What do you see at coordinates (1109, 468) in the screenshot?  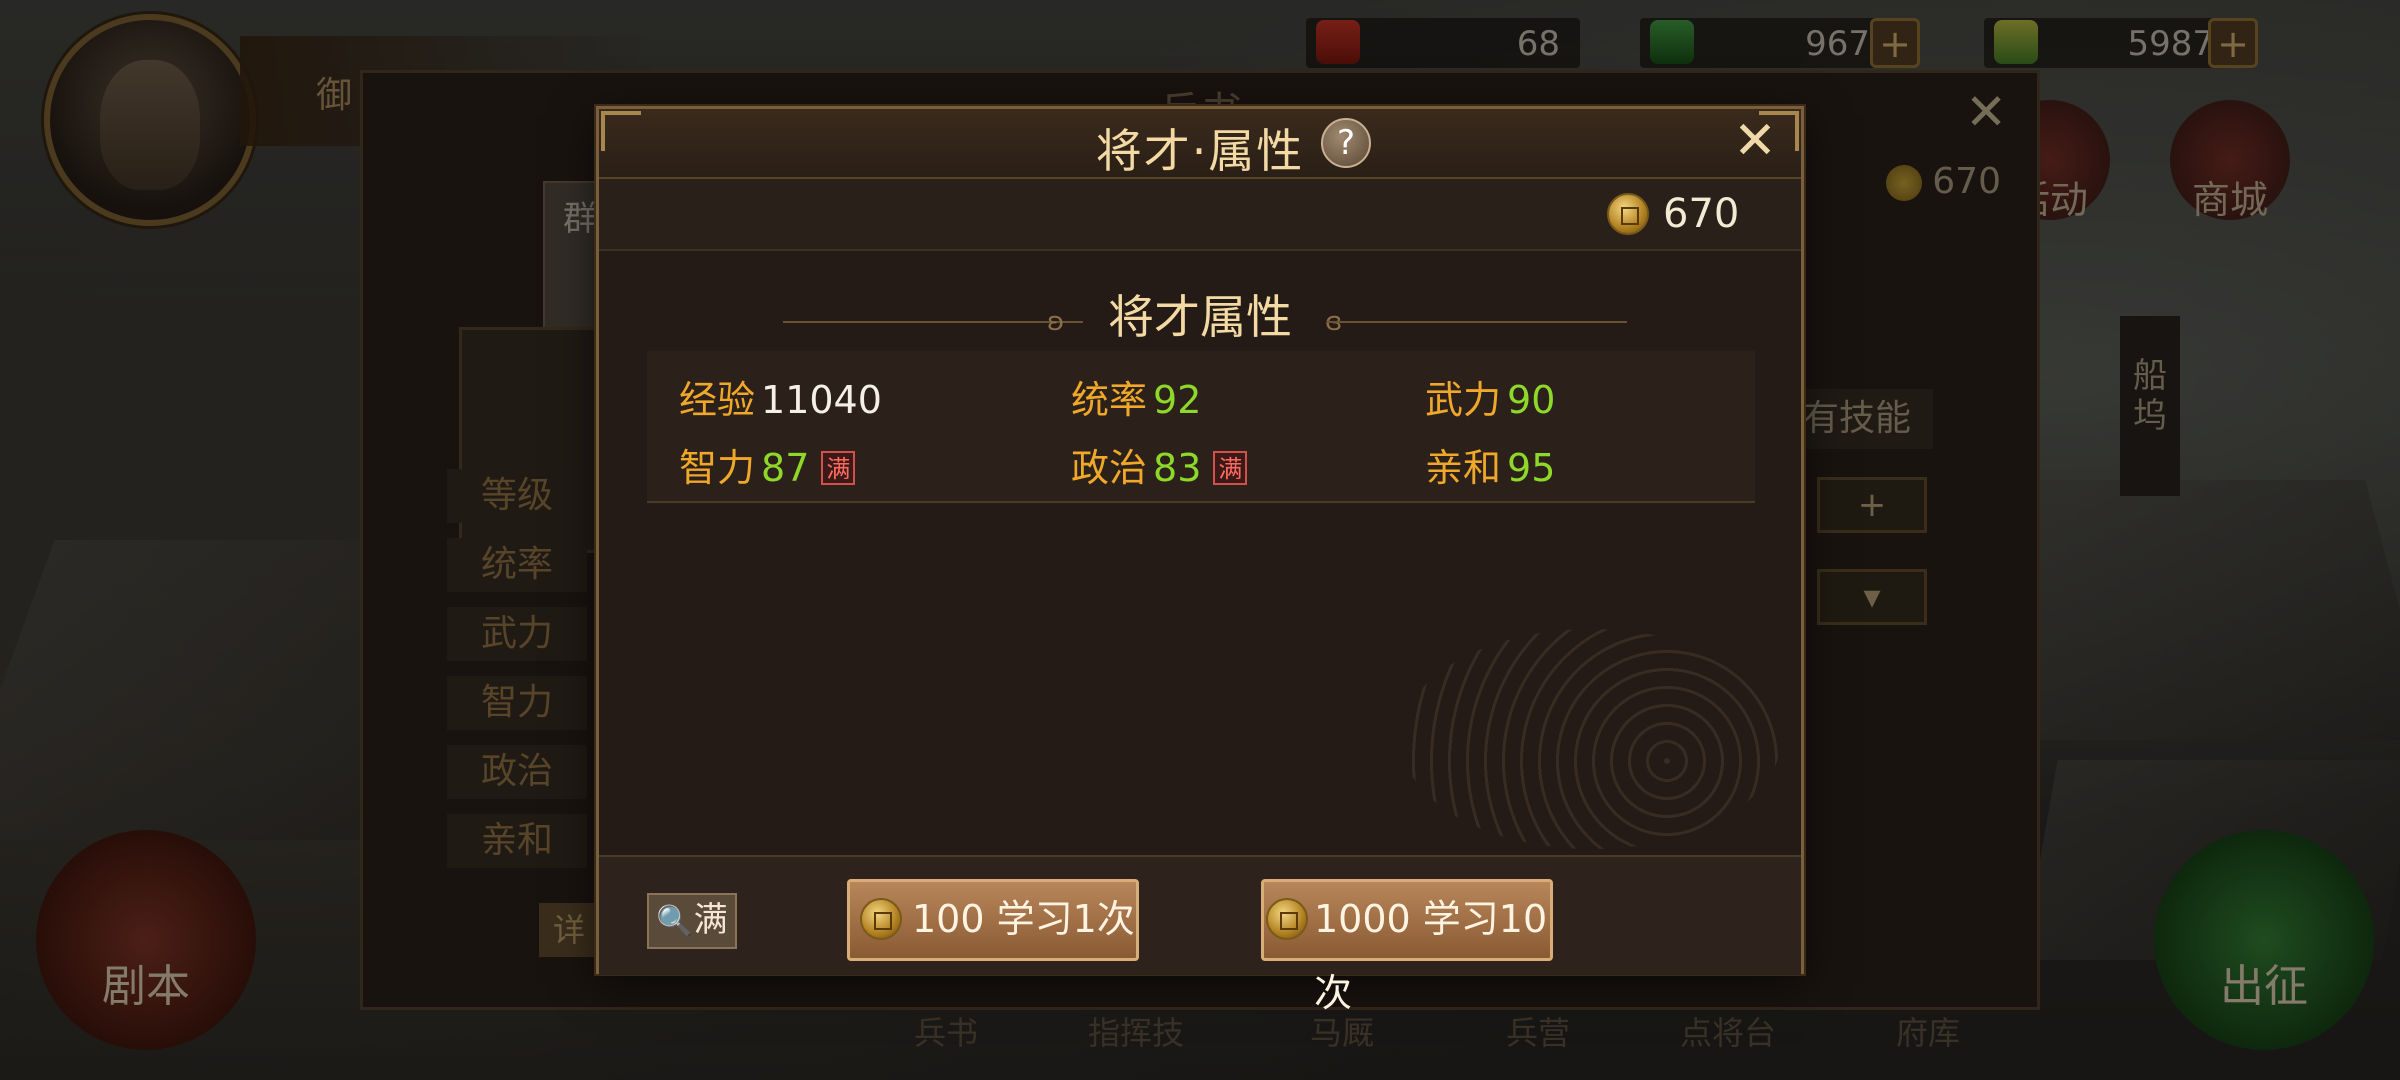 I see `stat-label: 政治` at bounding box center [1109, 468].